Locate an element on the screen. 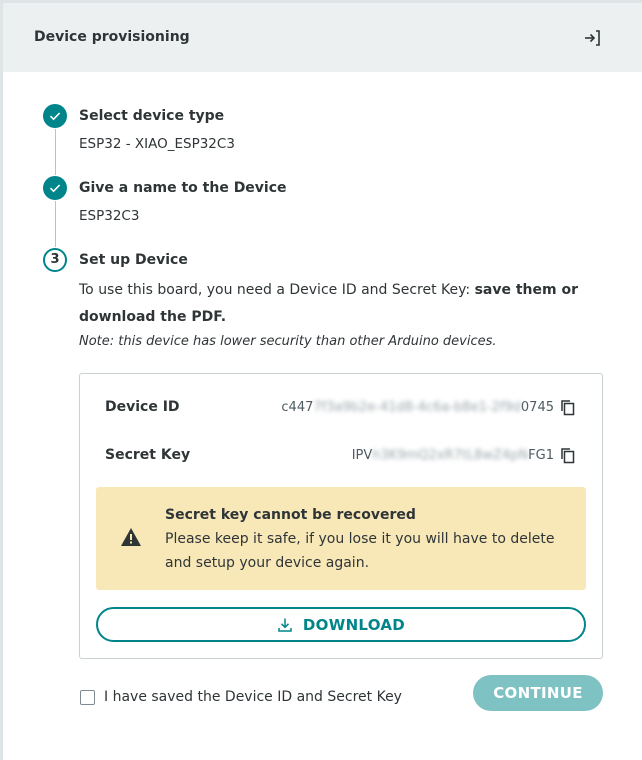 This screenshot has height=760, width=642. secret-key-masked: h3K9mQ2xR7tL8wZ4pN is located at coordinates (450, 455).